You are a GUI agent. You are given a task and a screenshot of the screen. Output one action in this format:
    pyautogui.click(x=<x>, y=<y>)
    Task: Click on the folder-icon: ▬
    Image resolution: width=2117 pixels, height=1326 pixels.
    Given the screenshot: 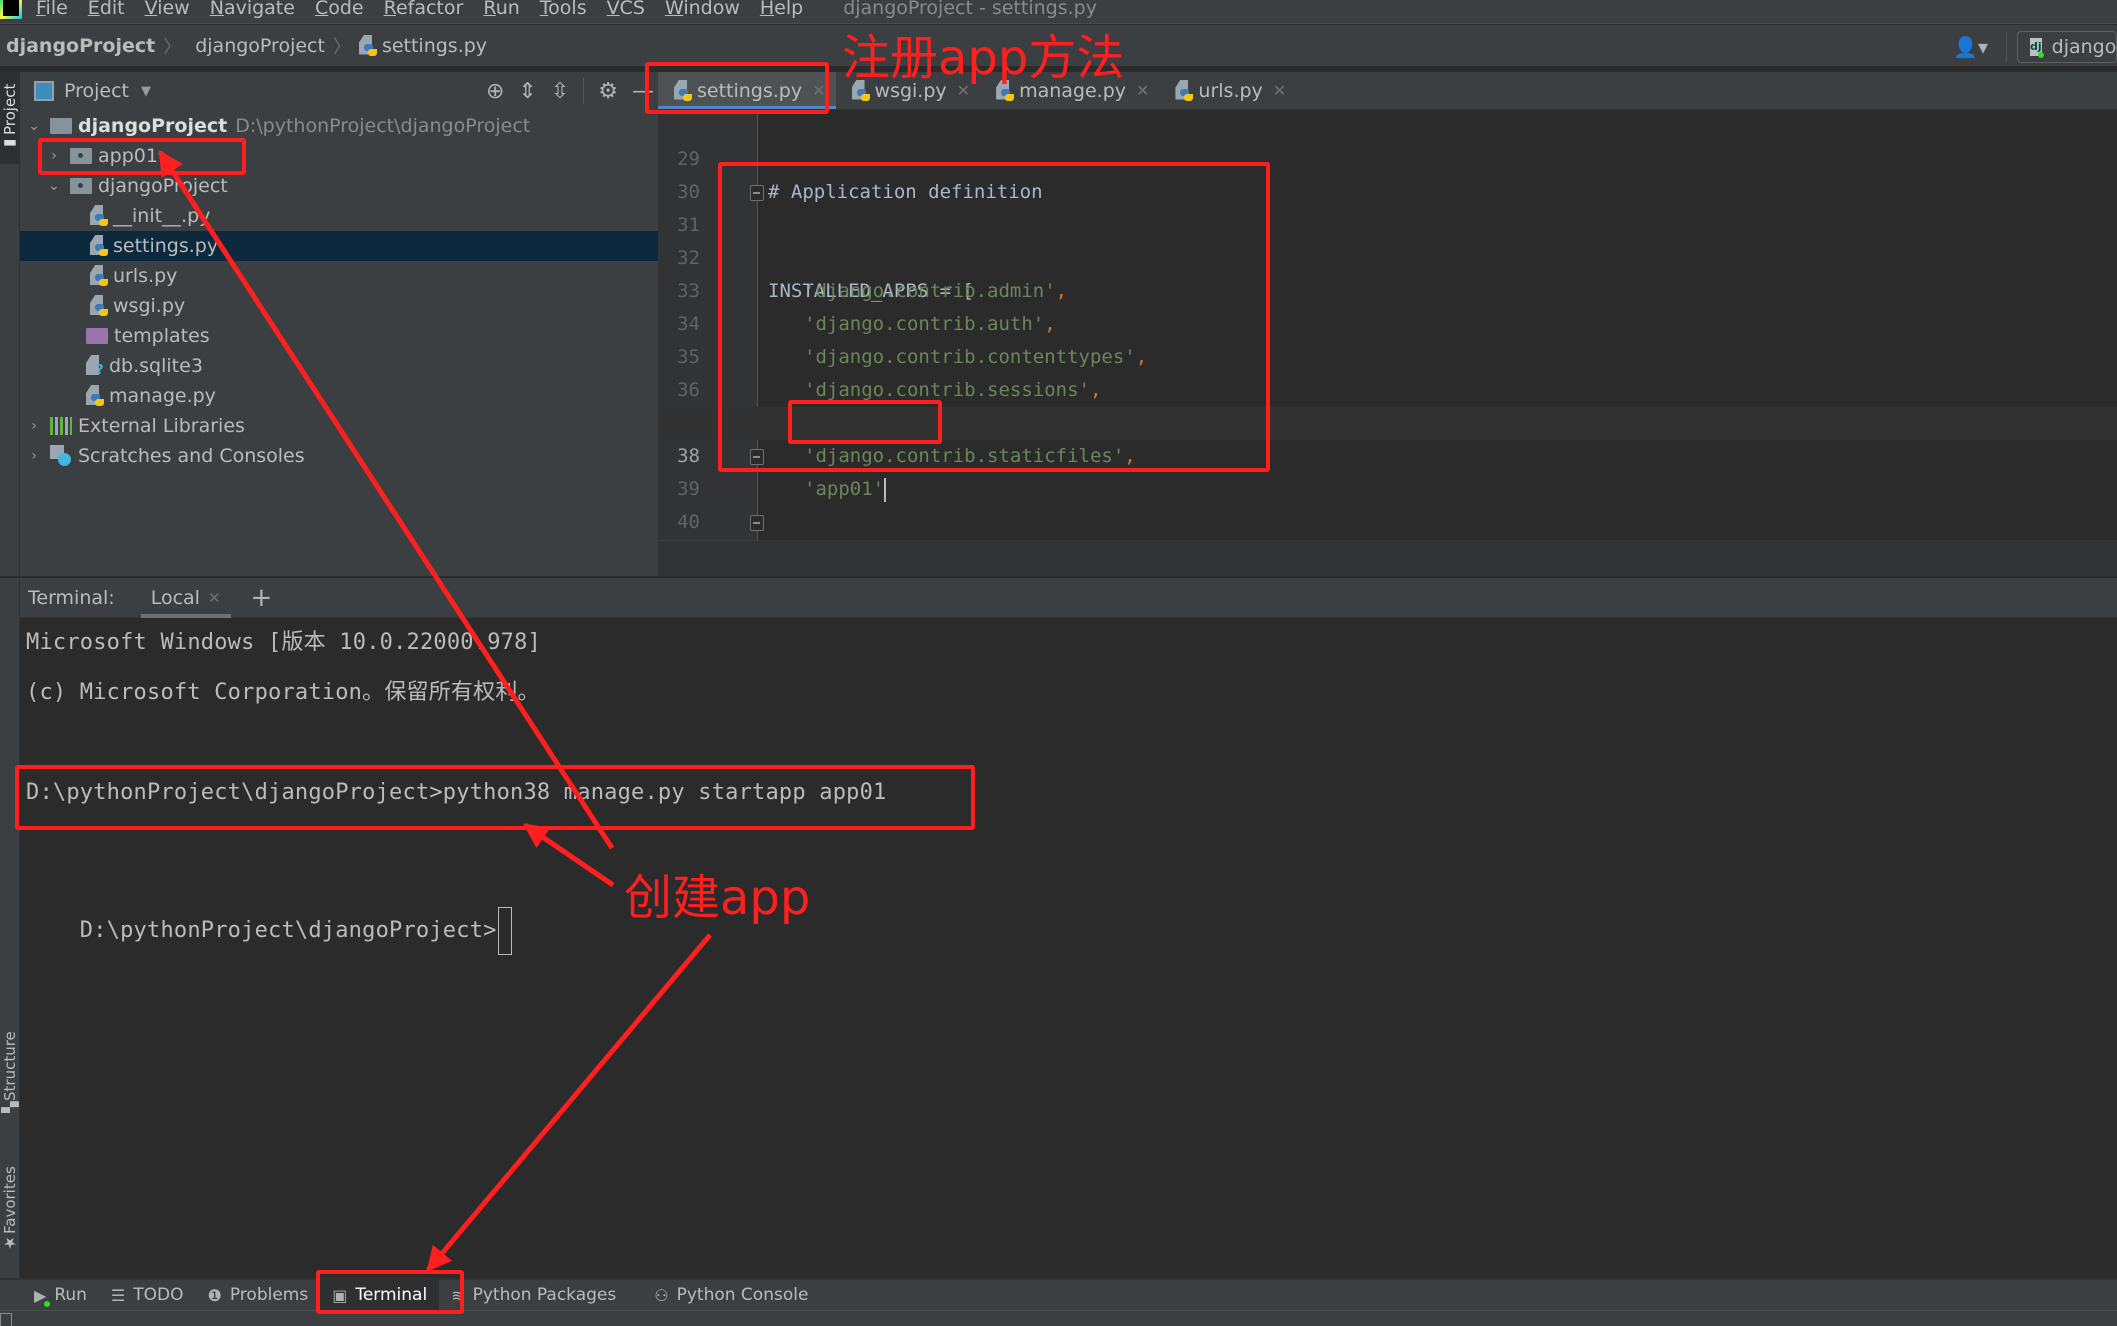 What is the action you would take?
    pyautogui.click(x=10, y=143)
    